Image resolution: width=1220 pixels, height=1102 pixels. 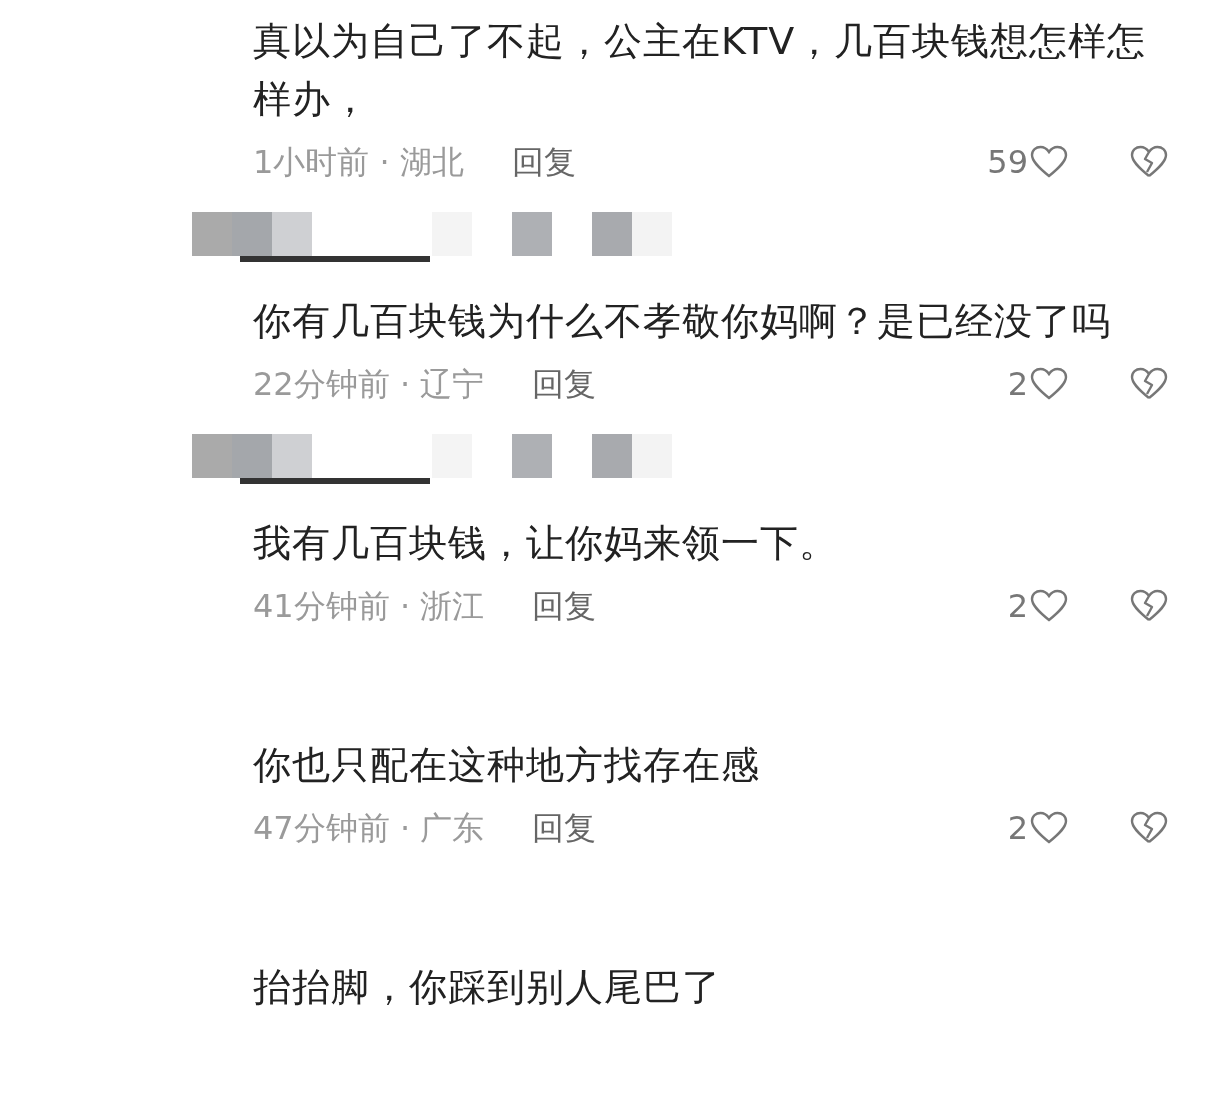 What do you see at coordinates (682, 321) in the screenshot?
I see `comment-text: 你有几百块钱为什么不孝敬你妈啊？是已经没了吗` at bounding box center [682, 321].